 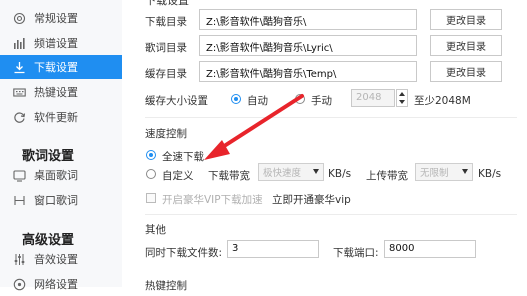 I want to click on download-bandwidth-select: 极快速度, so click(x=291, y=172).